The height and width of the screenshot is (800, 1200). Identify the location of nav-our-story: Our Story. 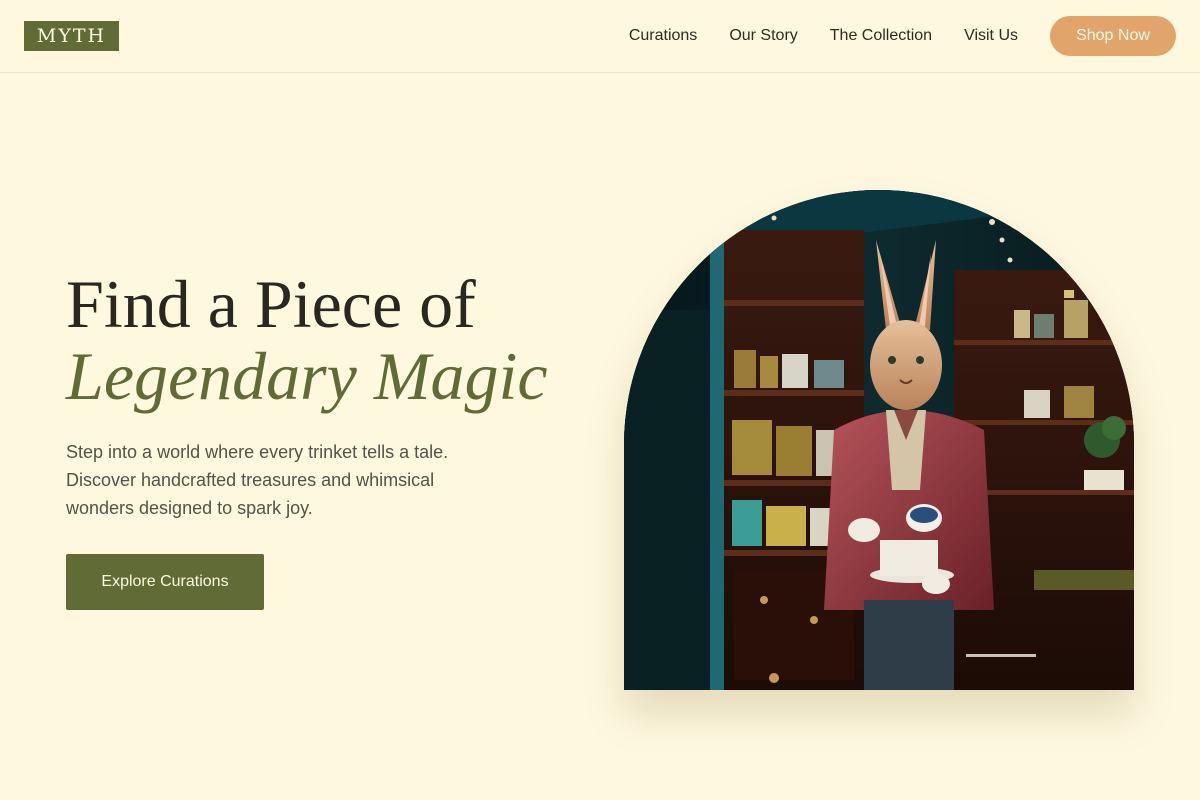
(763, 36).